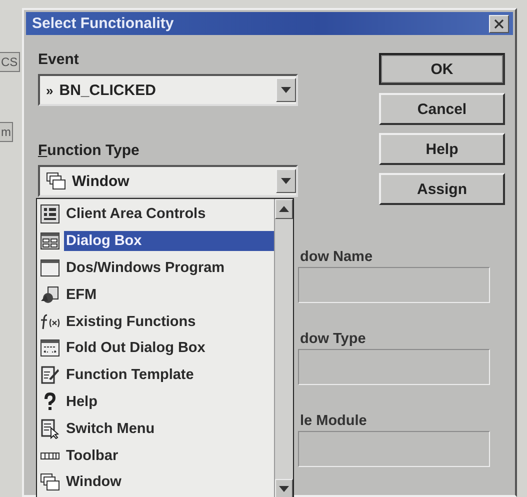 The width and height of the screenshot is (527, 497). I want to click on up-arrow-icon, so click(284, 209).